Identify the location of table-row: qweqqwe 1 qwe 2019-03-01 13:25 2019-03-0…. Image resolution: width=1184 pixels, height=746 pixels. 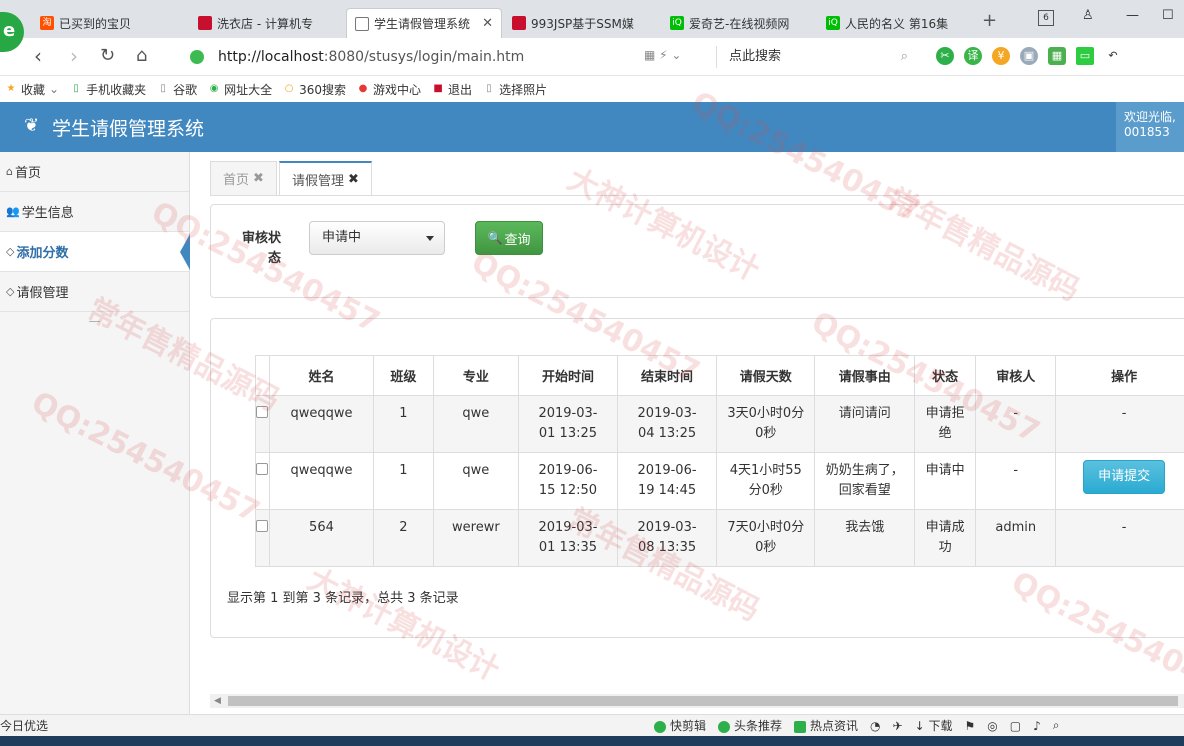
(719, 424).